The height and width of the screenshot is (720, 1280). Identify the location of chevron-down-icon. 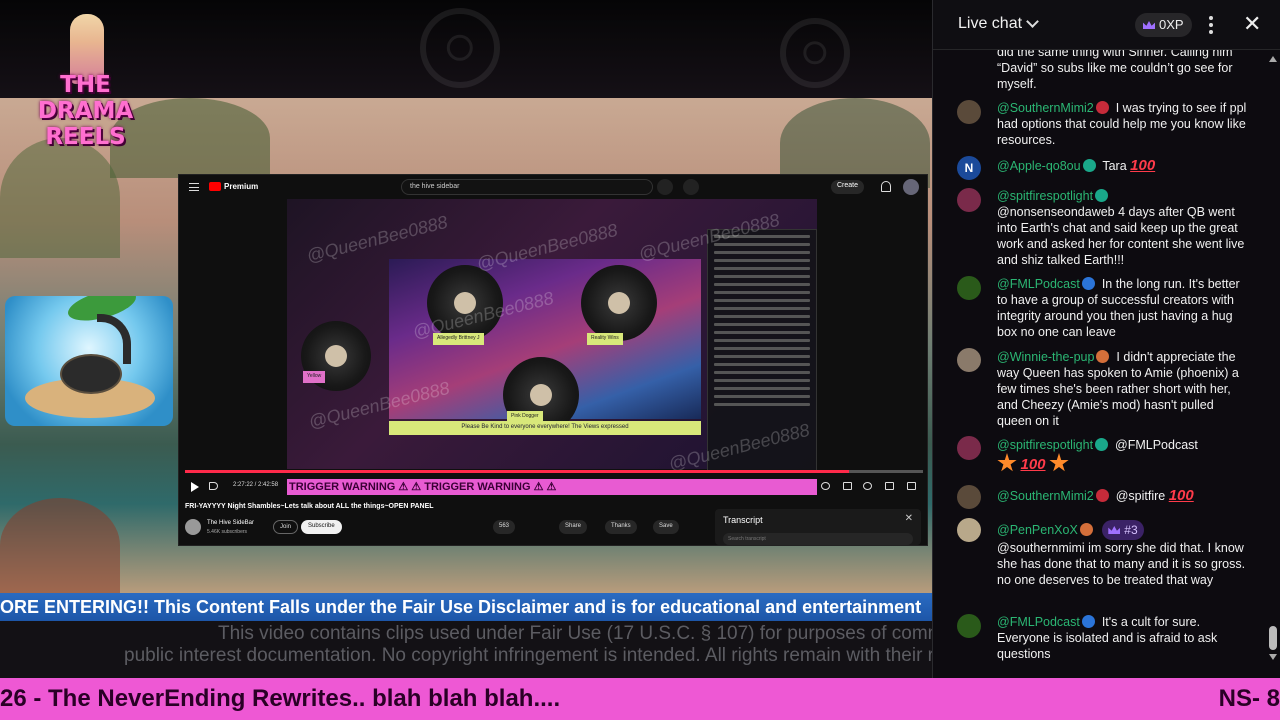
(1032, 21).